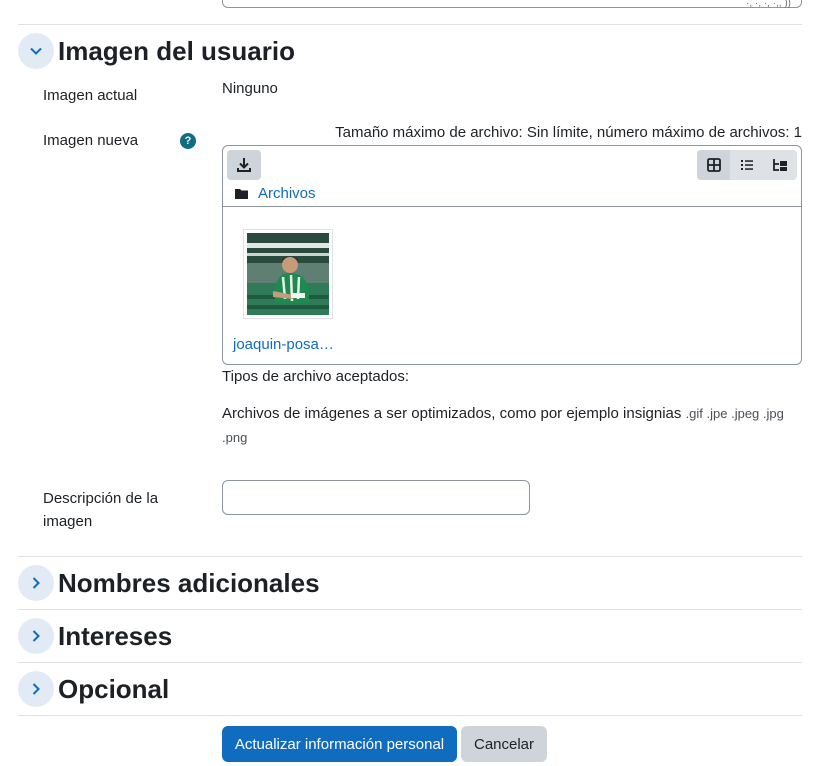 Image resolution: width=836 pixels, height=766 pixels. I want to click on folder-tree-icon, so click(780, 165).